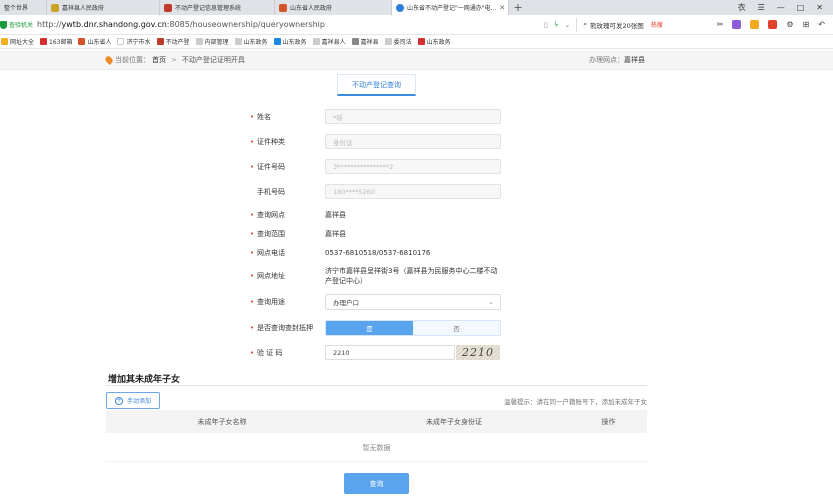 The width and height of the screenshot is (833, 502). What do you see at coordinates (376, 421) in the screenshot?
I see `table-header: 未成年子女名称 未成年子女身份证 操作` at bounding box center [376, 421].